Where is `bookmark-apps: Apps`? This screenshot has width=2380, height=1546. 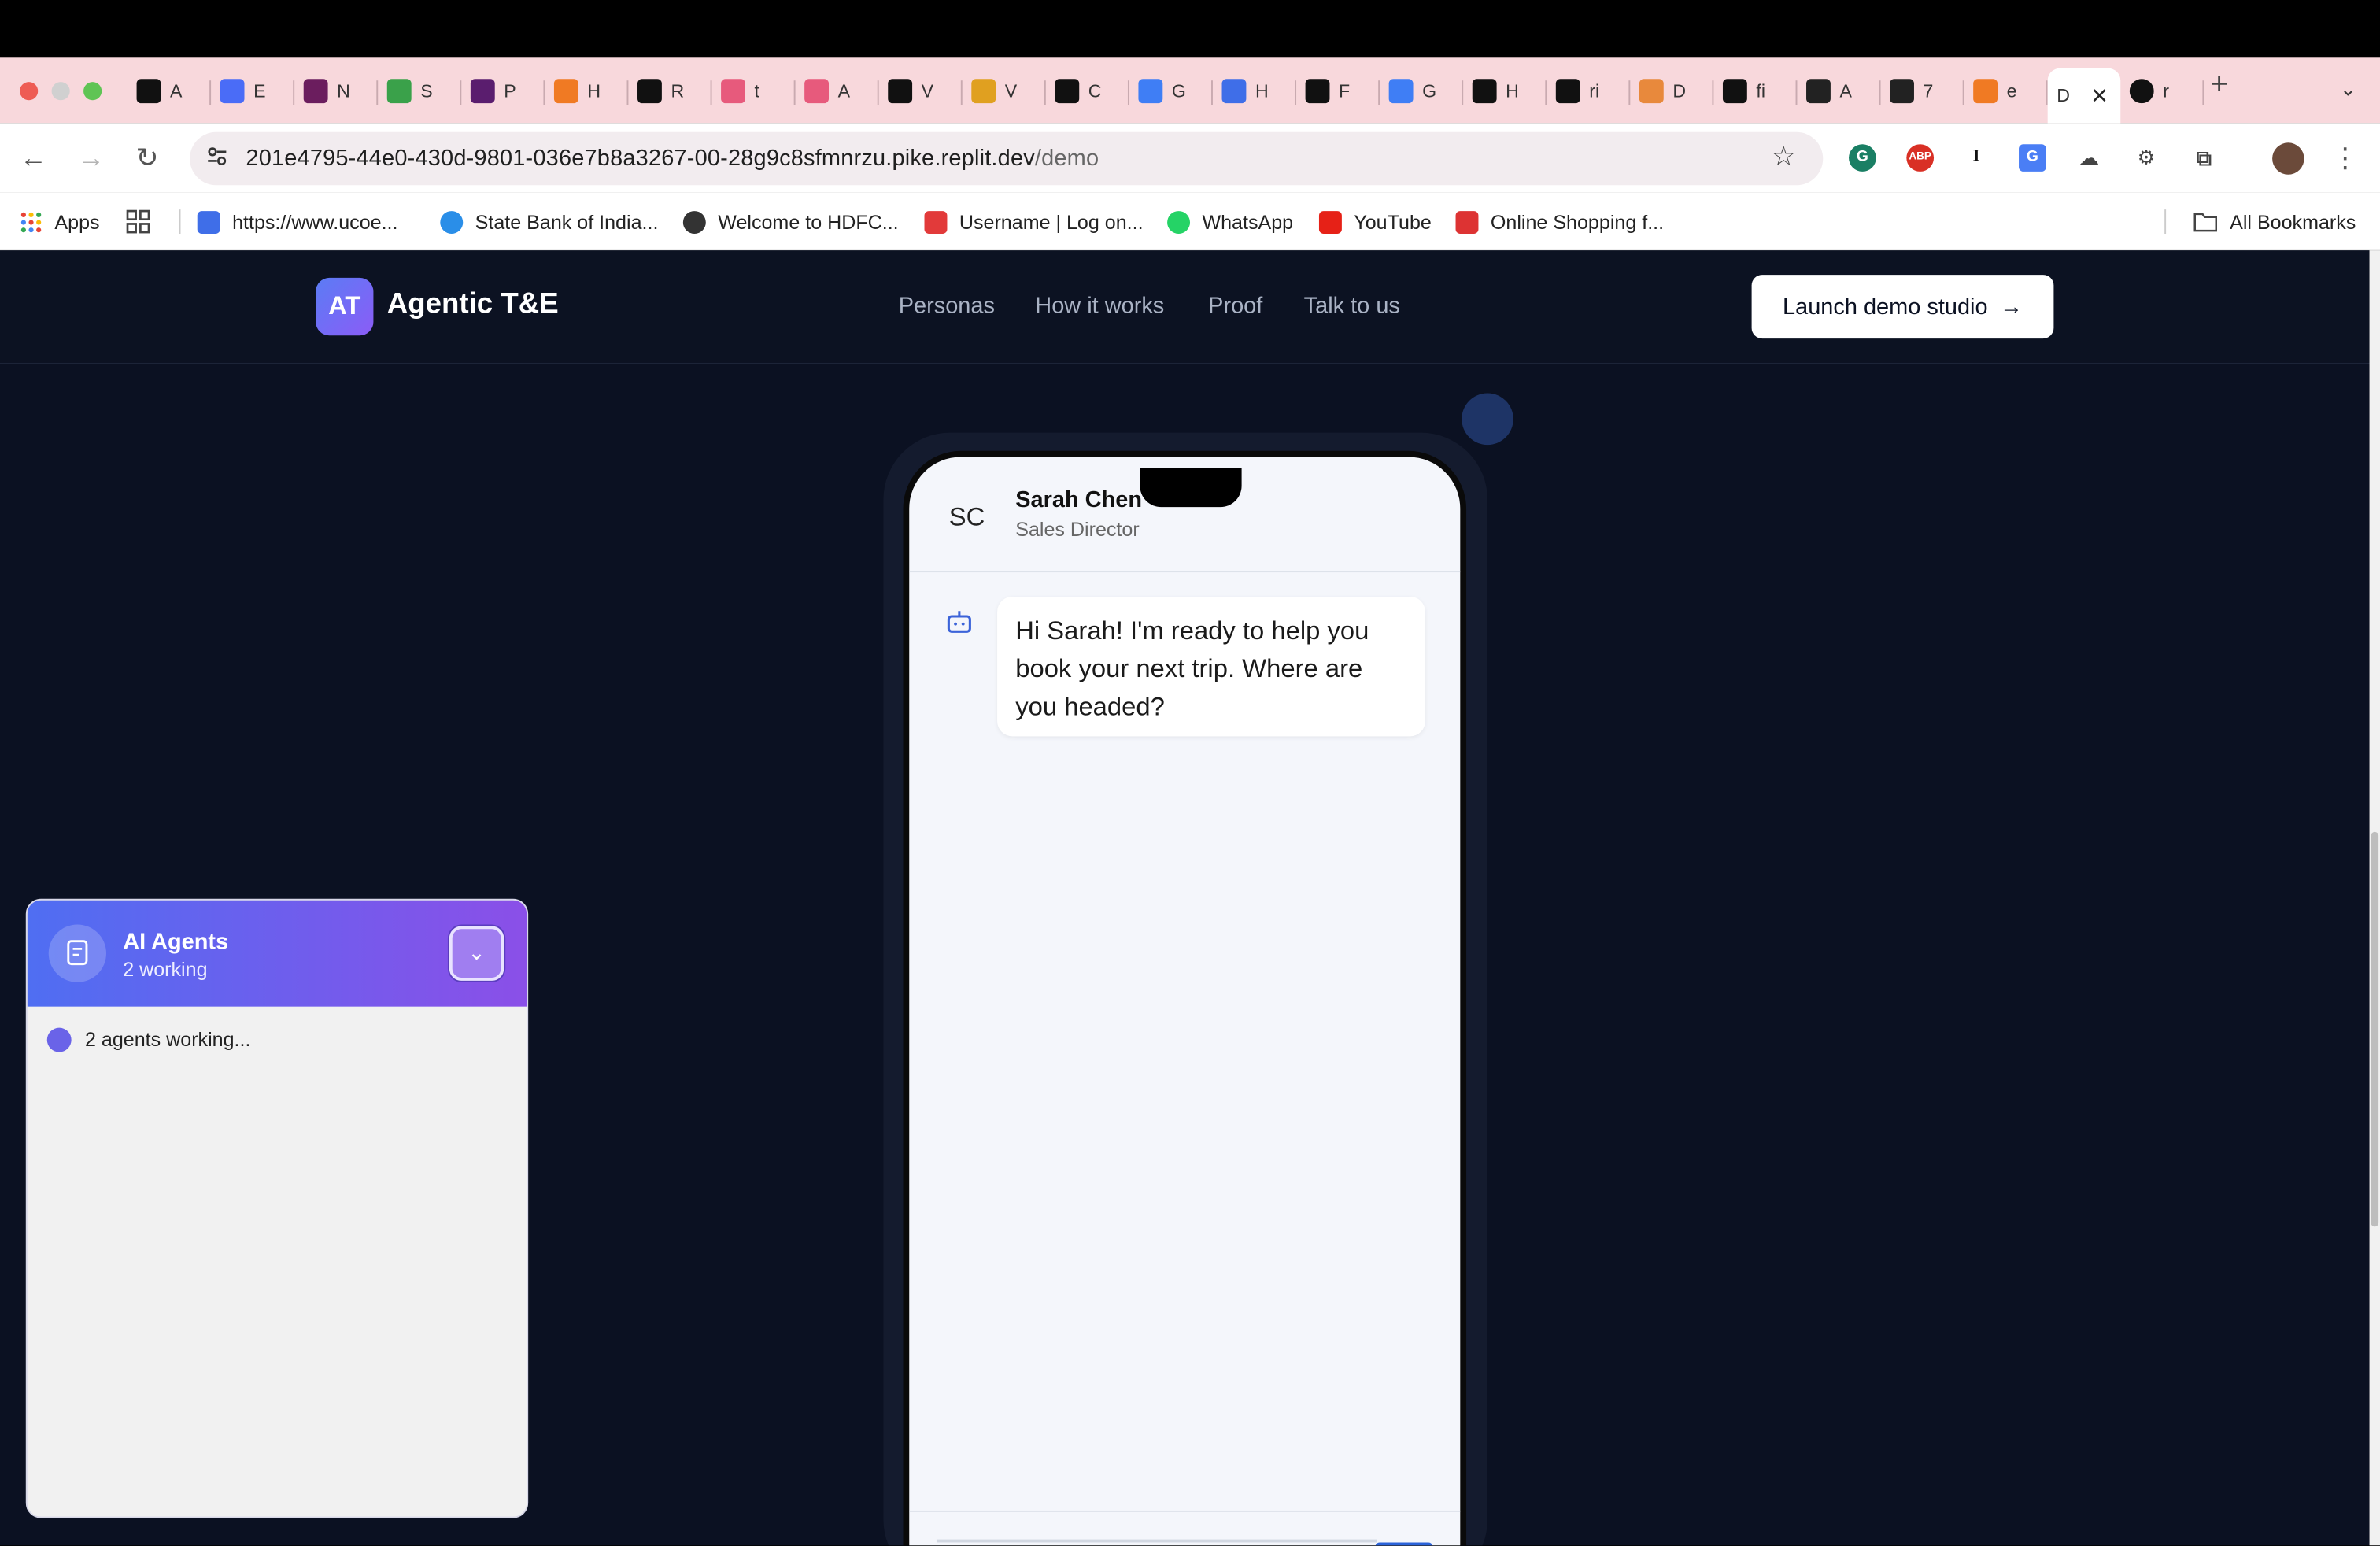
bookmark-apps: Apps is located at coordinates (60, 221).